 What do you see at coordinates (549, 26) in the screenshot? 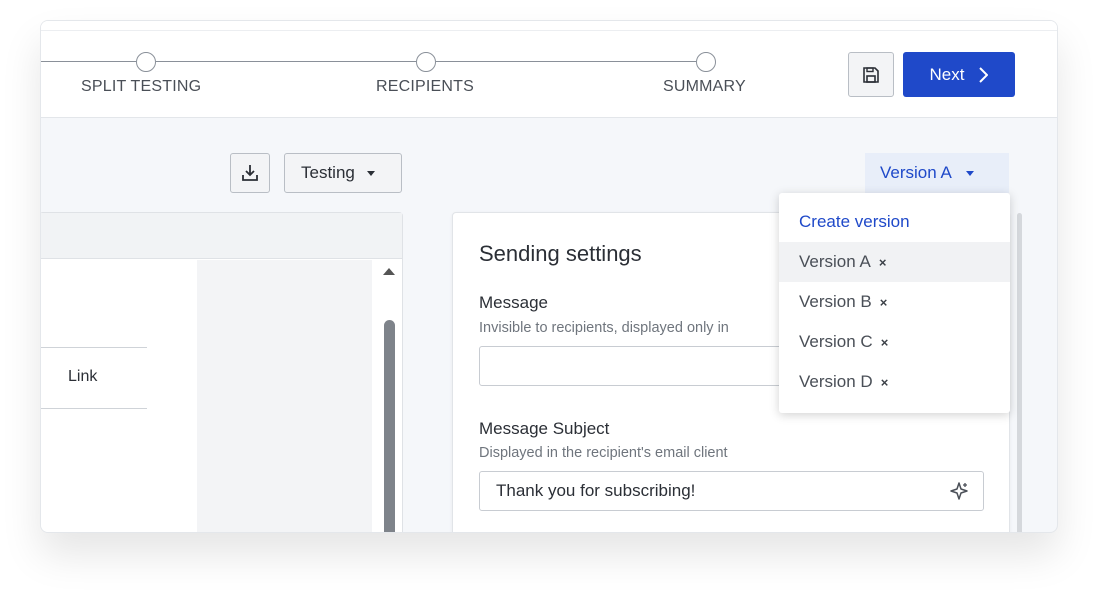
I see `header-top-strip` at bounding box center [549, 26].